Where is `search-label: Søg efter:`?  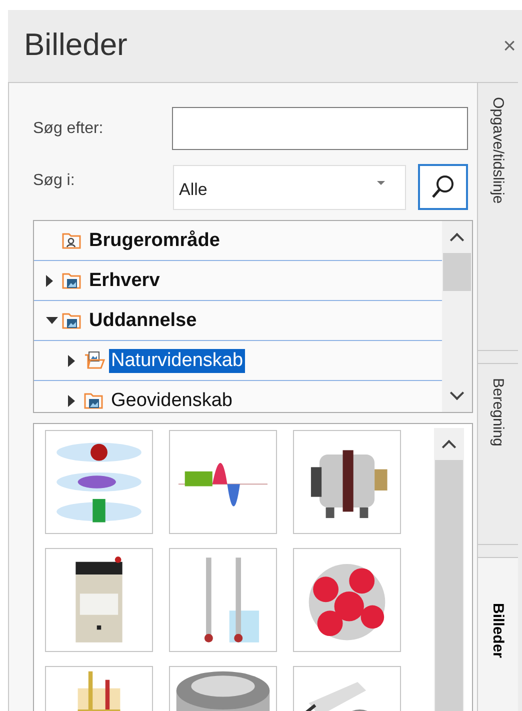 search-label: Søg efter: is located at coordinates (68, 129).